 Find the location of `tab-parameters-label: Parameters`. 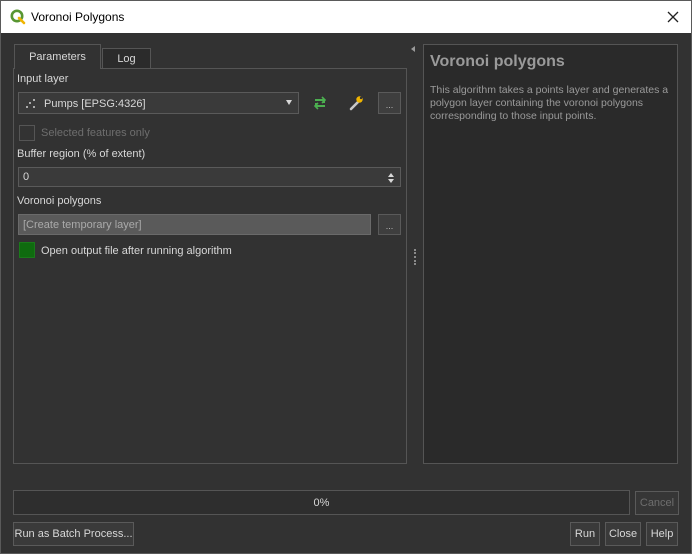

tab-parameters-label: Parameters is located at coordinates (57, 57).